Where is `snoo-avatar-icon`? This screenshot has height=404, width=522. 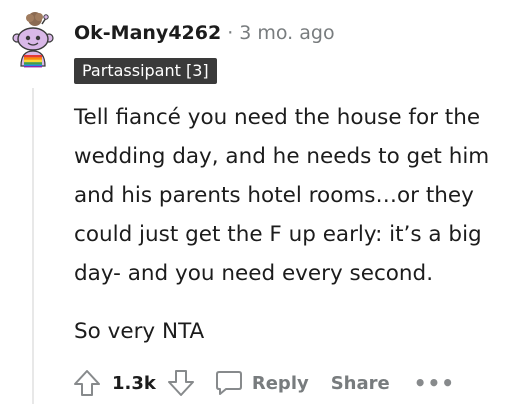
snoo-avatar-icon is located at coordinates (33, 40).